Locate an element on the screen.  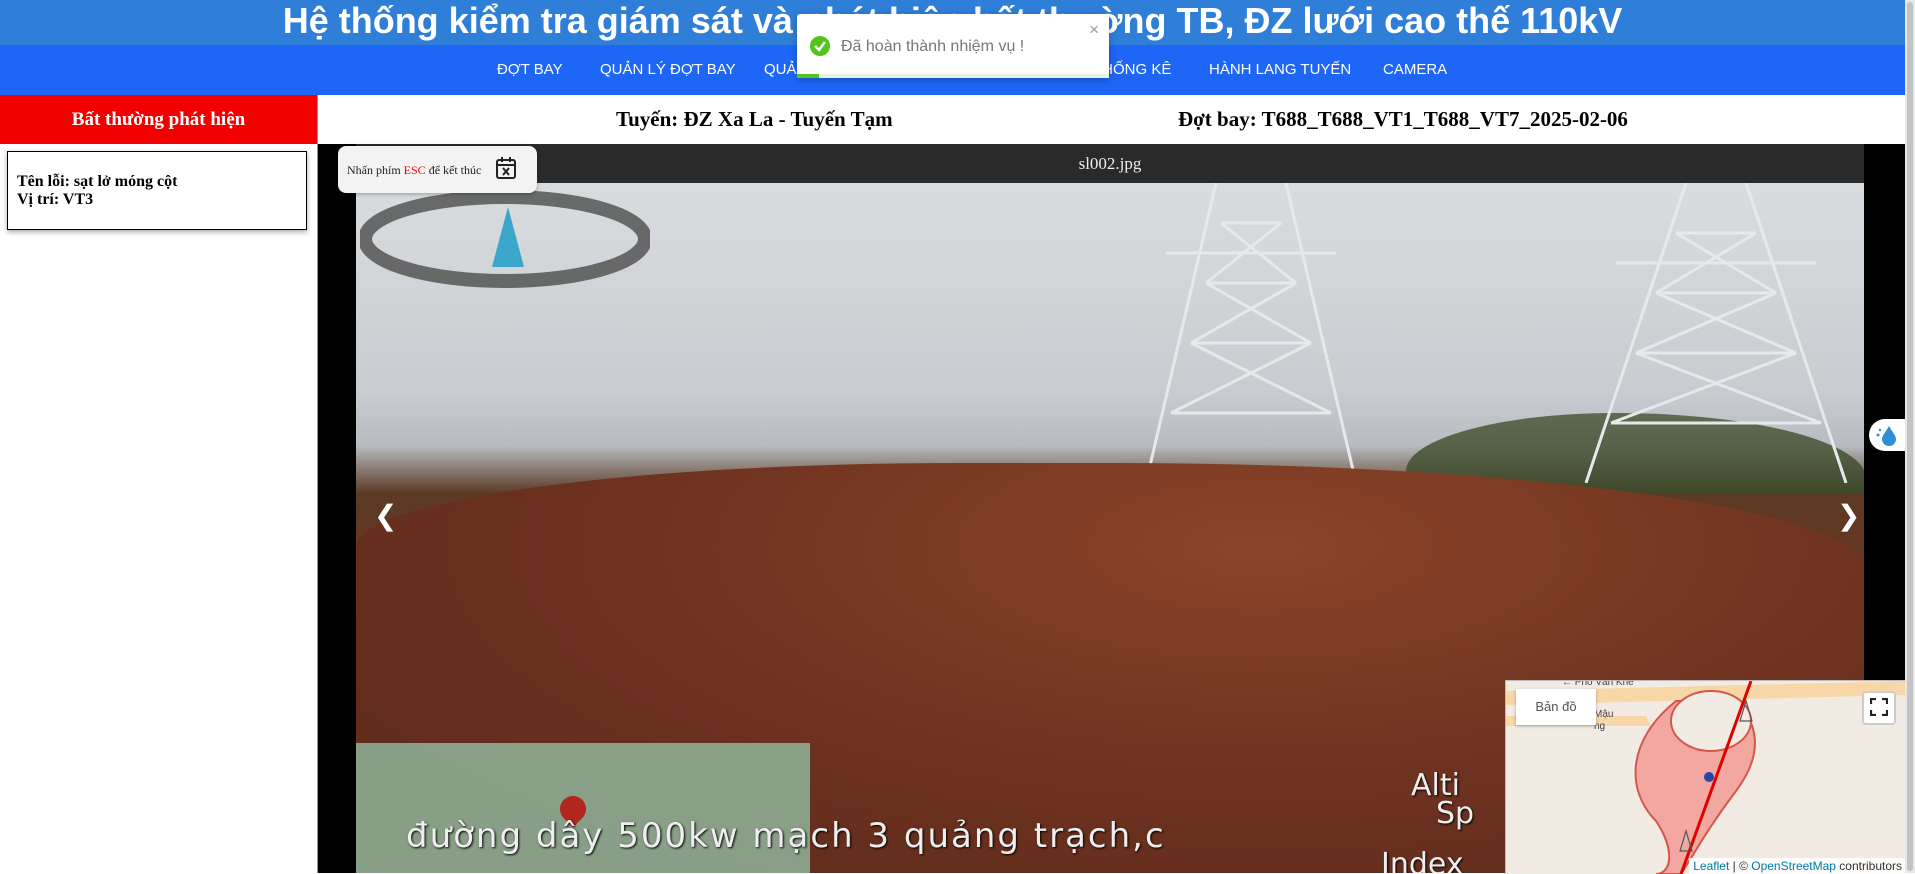
nav-hanh-lang-tuyen: HÀNH LANG TUYẾN is located at coordinates (1280, 70).